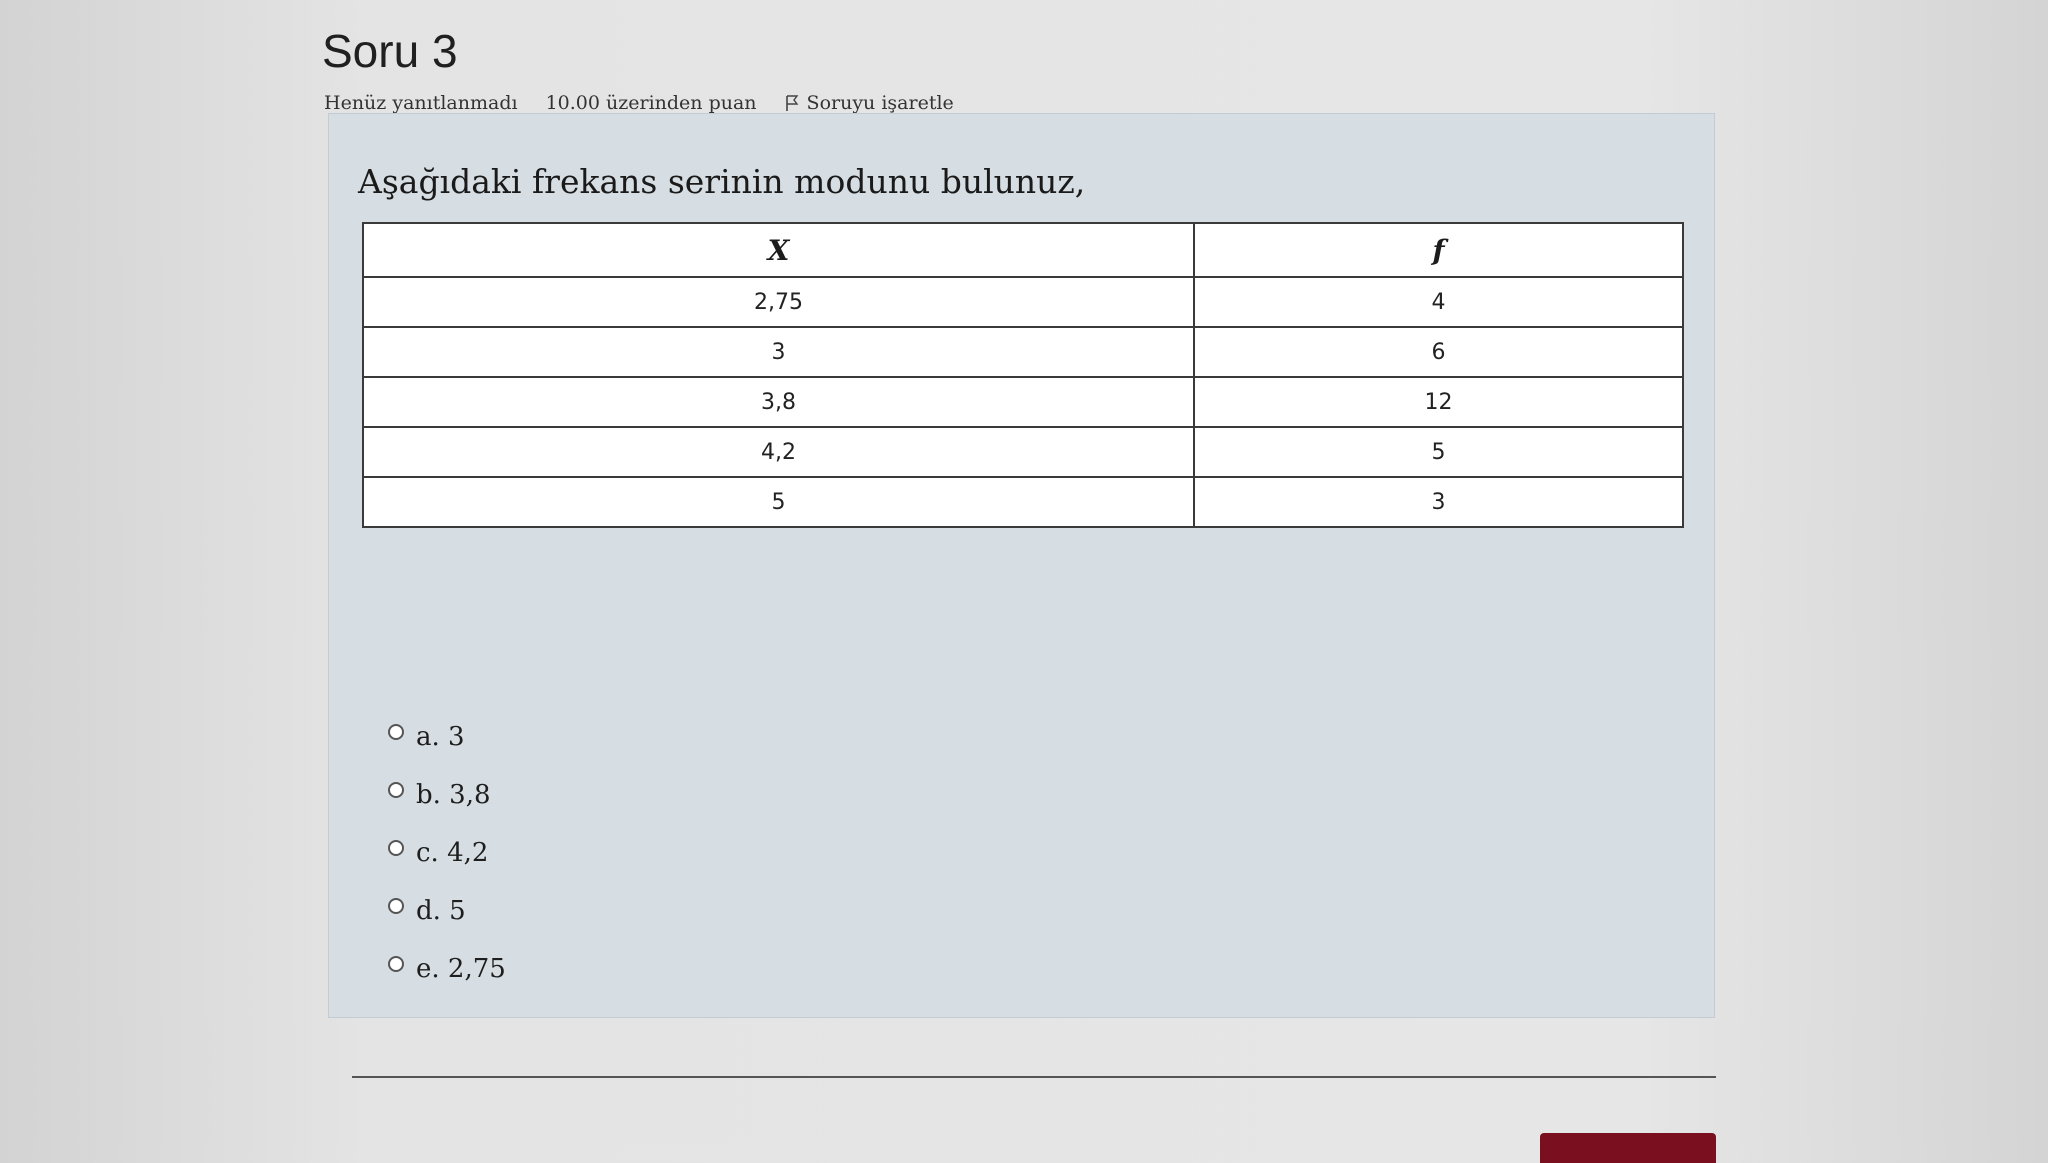  What do you see at coordinates (440, 737) in the screenshot?
I see `answer-option-label: a. 3` at bounding box center [440, 737].